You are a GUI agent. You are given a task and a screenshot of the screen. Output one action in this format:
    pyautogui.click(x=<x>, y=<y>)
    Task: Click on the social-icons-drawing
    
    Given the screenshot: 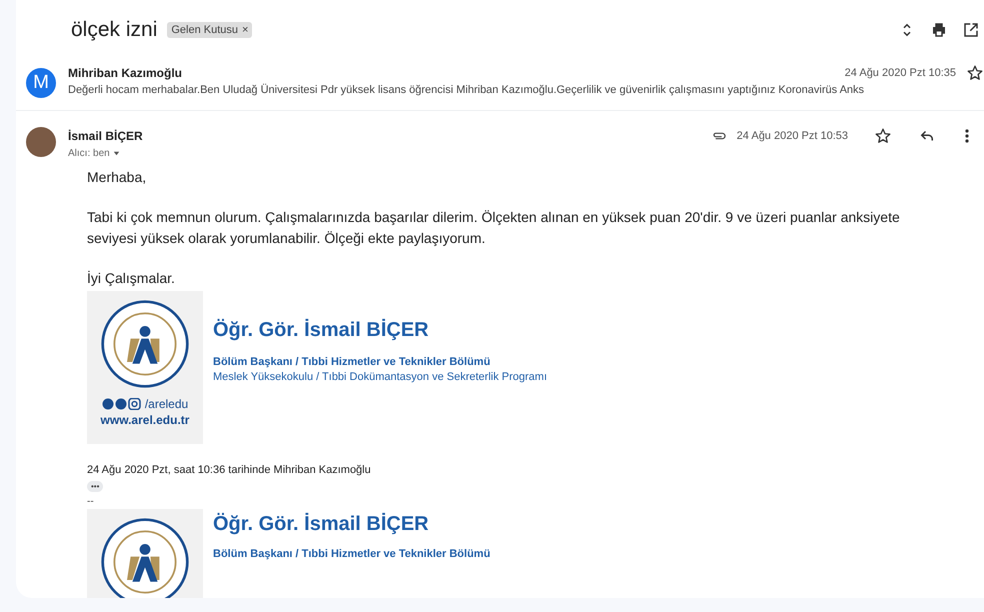 What is the action you would take?
    pyautogui.click(x=122, y=404)
    